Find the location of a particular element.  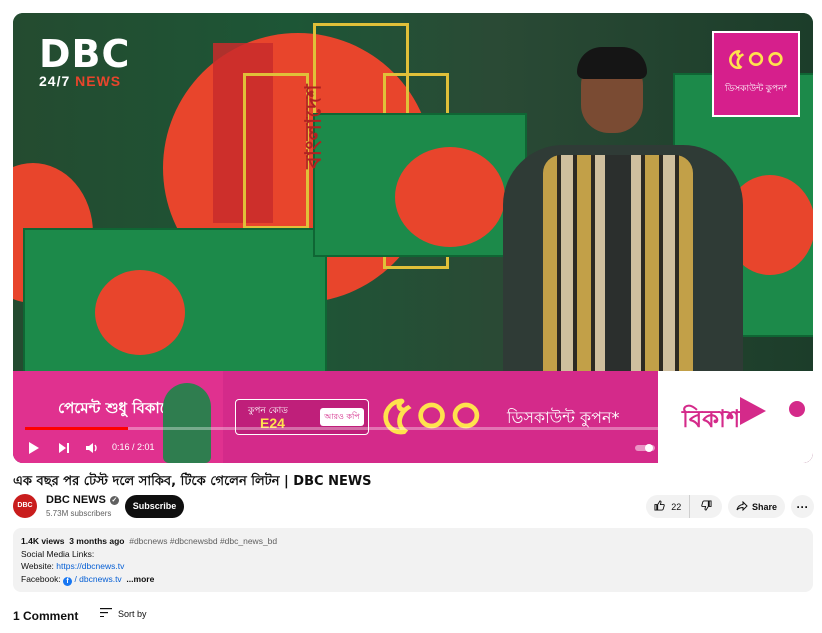

hashtags: #dbcnews #dbcnewsbd #dbc_news_bd is located at coordinates (203, 541).